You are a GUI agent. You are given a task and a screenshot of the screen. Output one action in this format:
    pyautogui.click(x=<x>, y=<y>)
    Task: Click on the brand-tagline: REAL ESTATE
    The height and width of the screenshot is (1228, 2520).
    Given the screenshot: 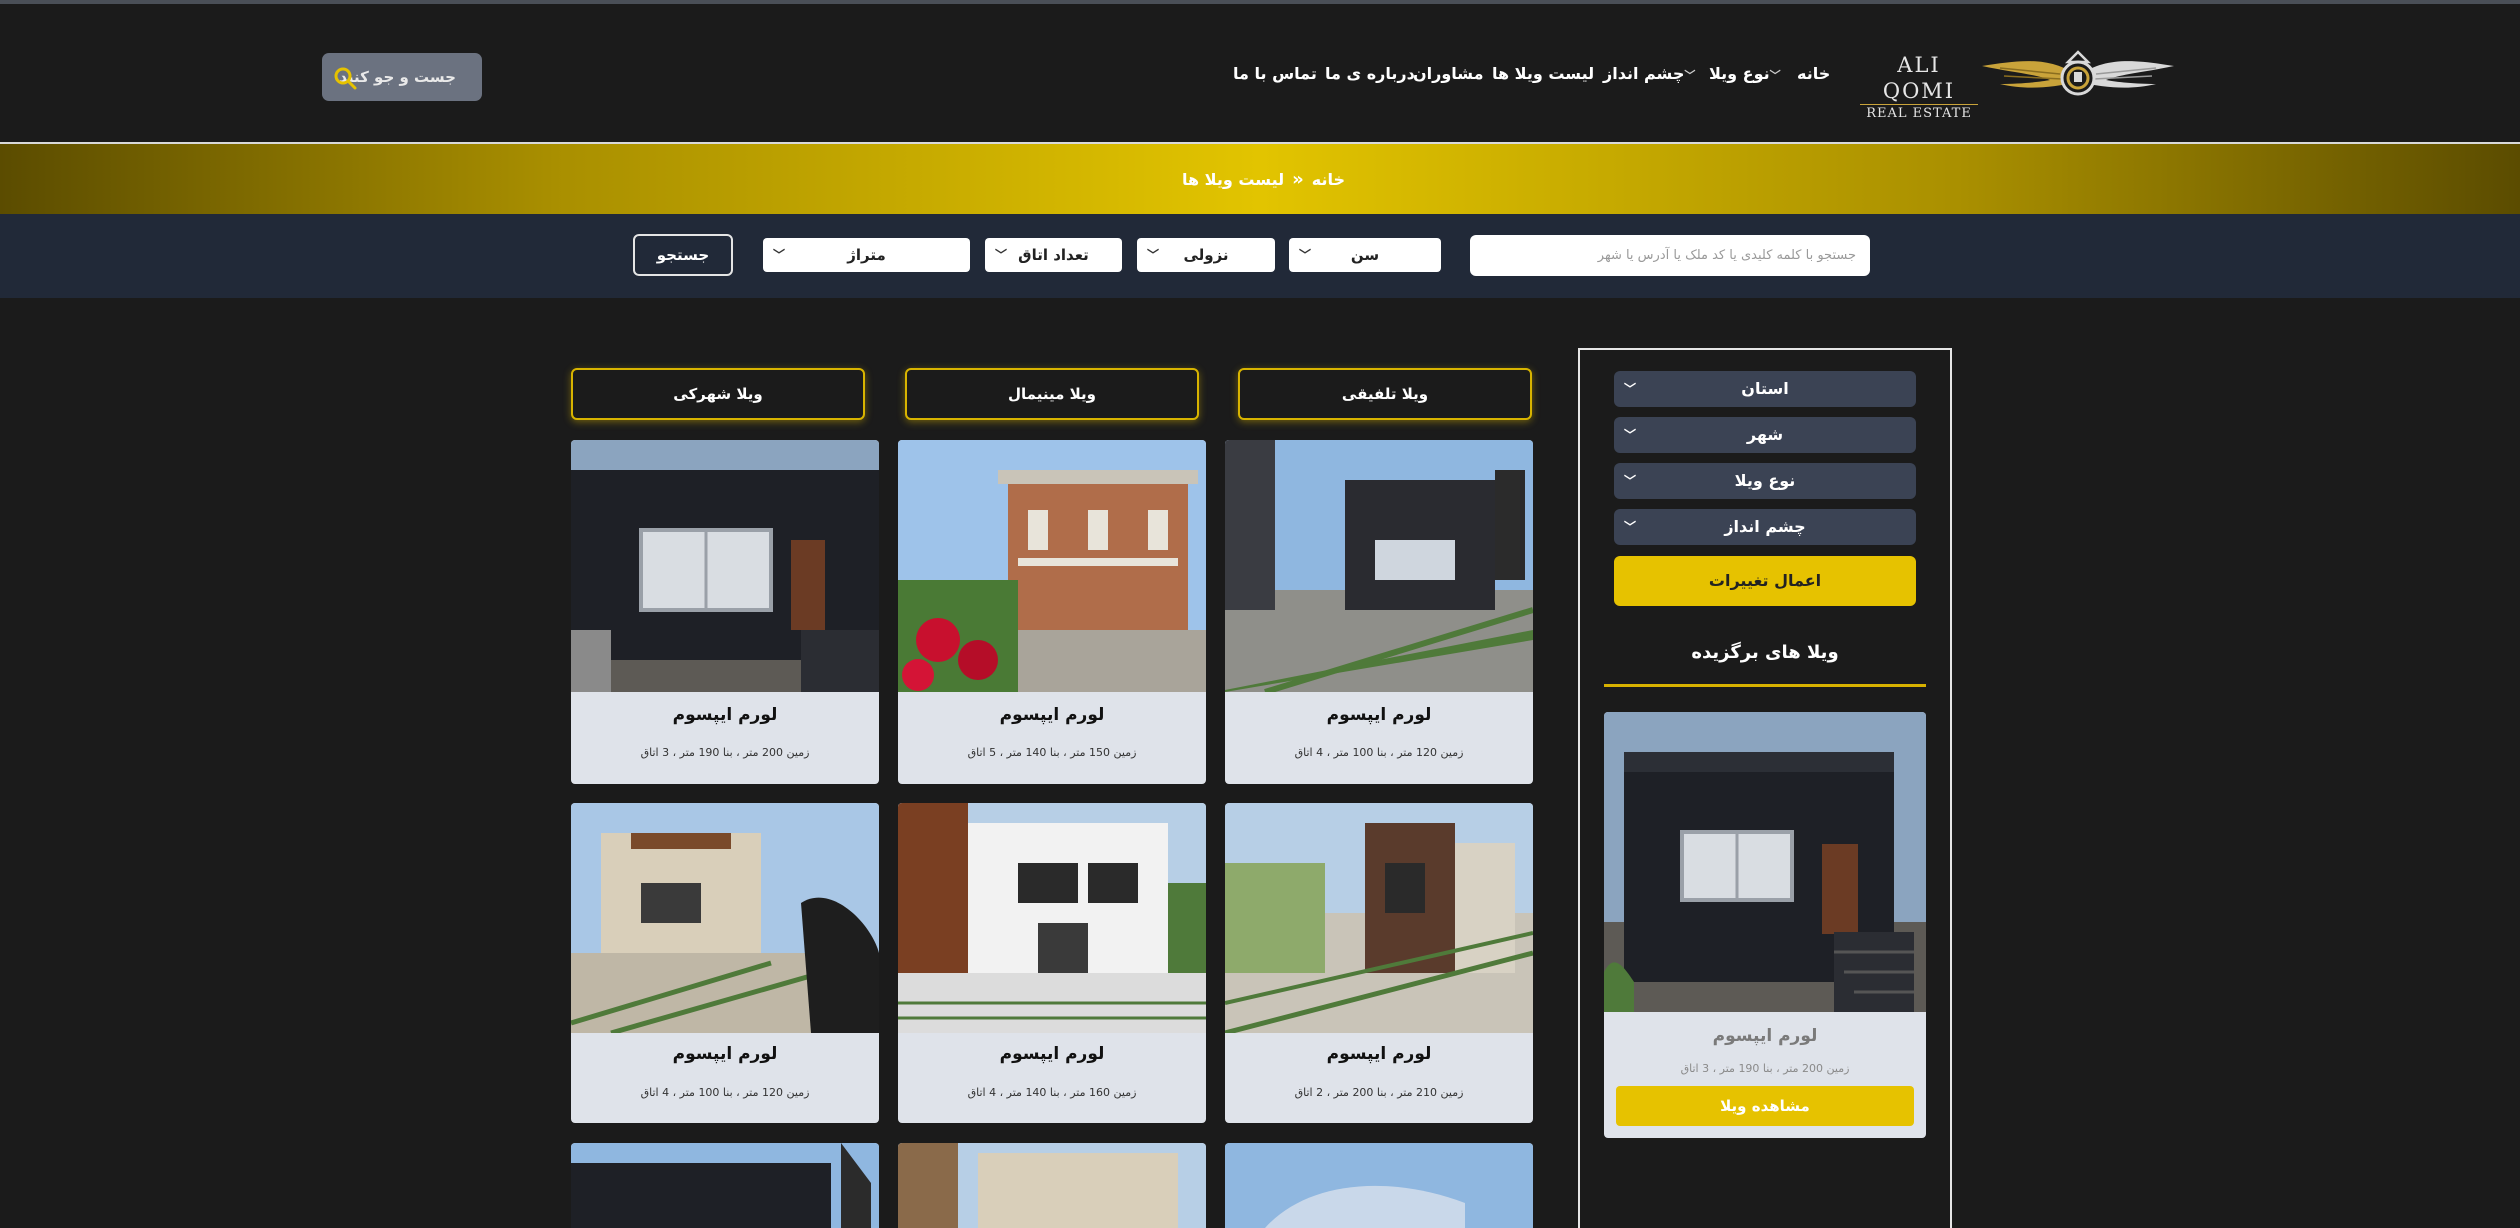 What is the action you would take?
    pyautogui.click(x=1919, y=113)
    